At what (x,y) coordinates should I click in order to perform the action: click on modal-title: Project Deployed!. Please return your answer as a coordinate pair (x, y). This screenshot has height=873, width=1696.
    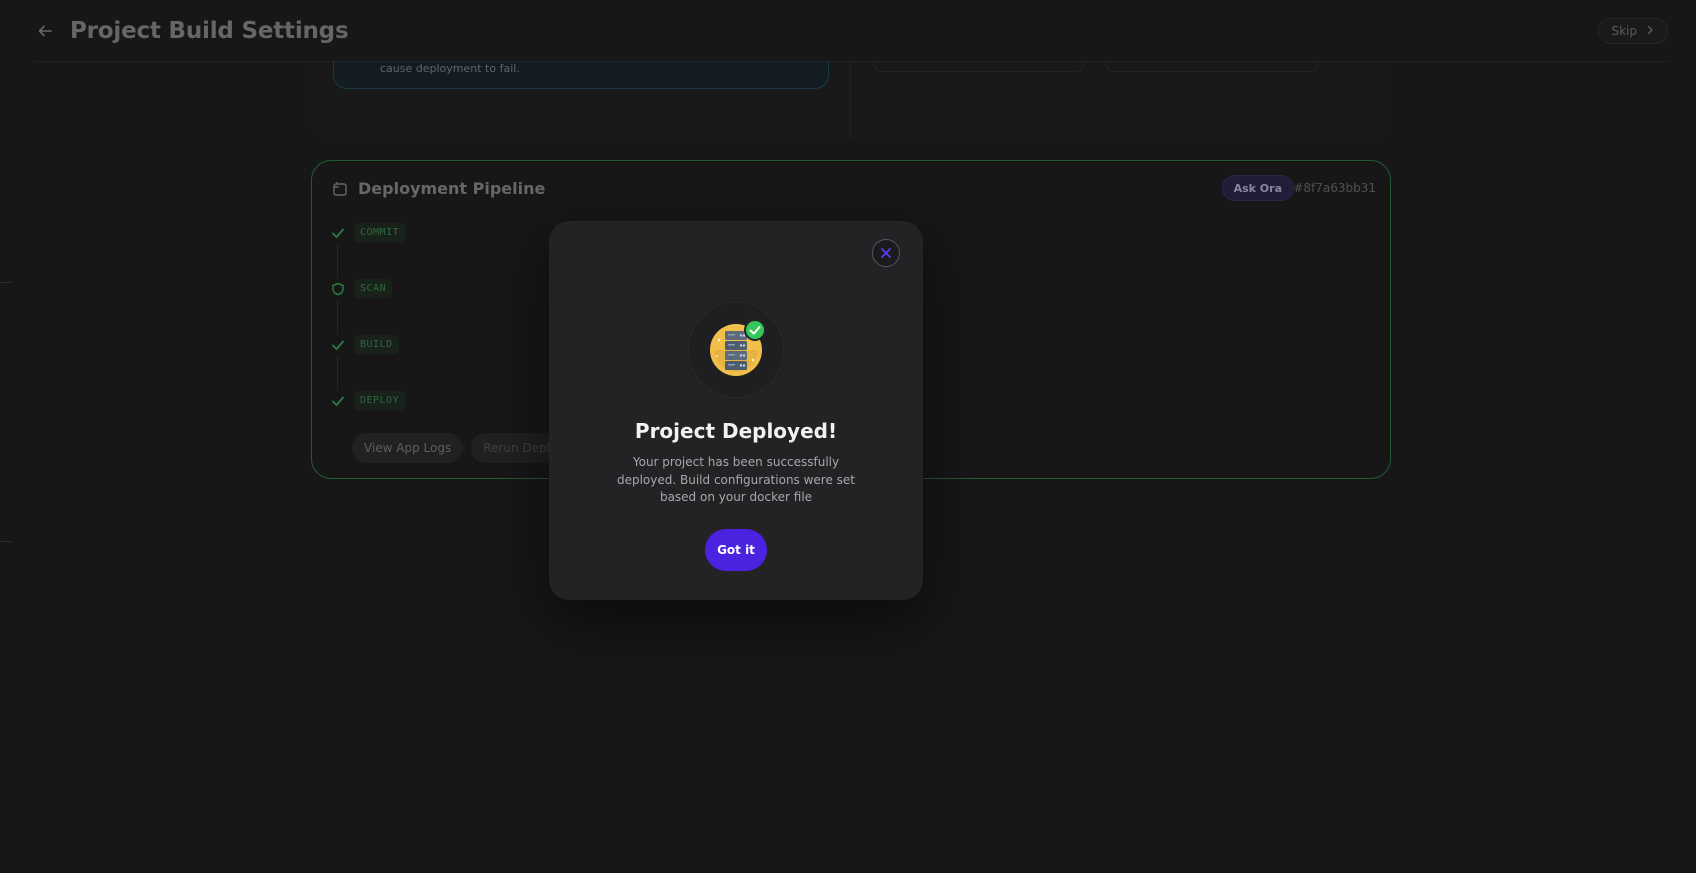
    Looking at the image, I should click on (736, 431).